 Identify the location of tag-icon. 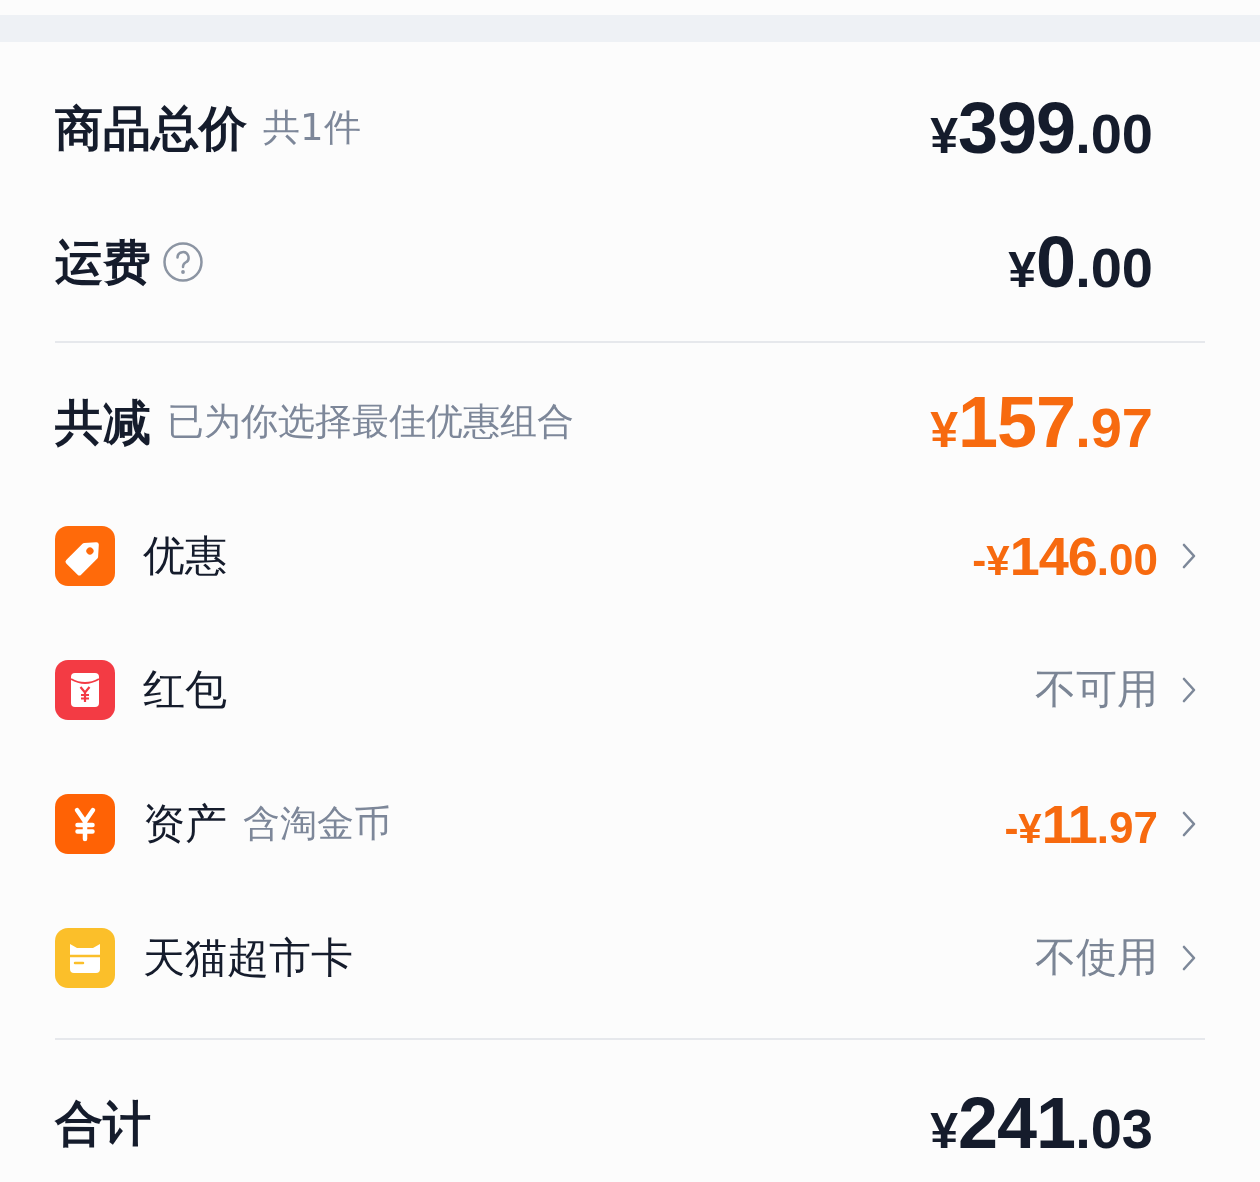
(85, 556).